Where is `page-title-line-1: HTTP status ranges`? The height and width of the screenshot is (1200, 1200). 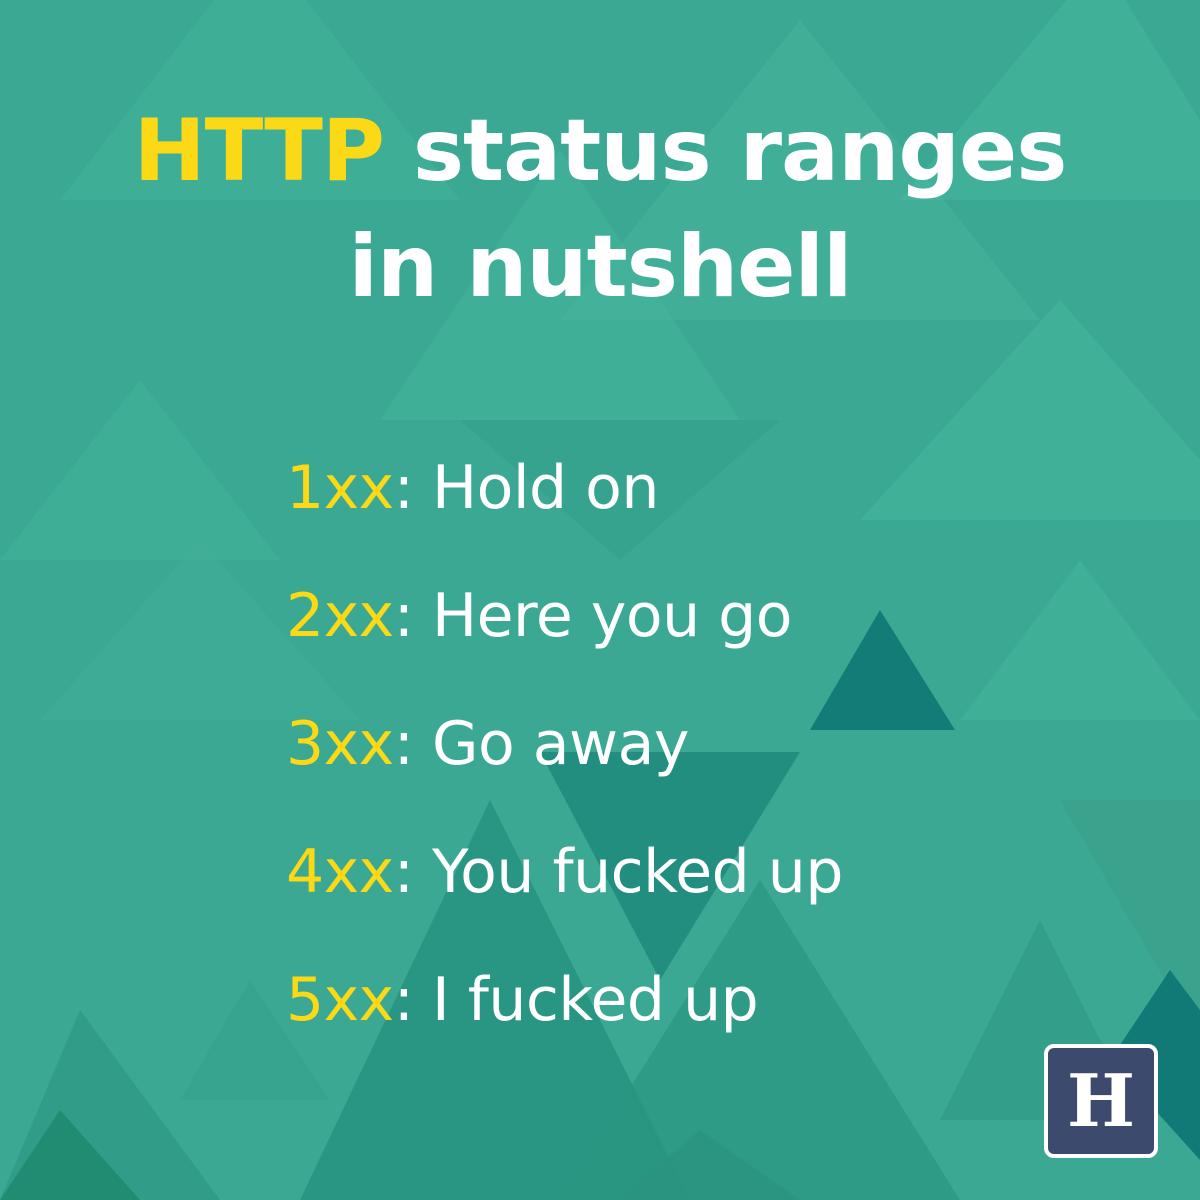
page-title-line-1: HTTP status ranges is located at coordinates (600, 151).